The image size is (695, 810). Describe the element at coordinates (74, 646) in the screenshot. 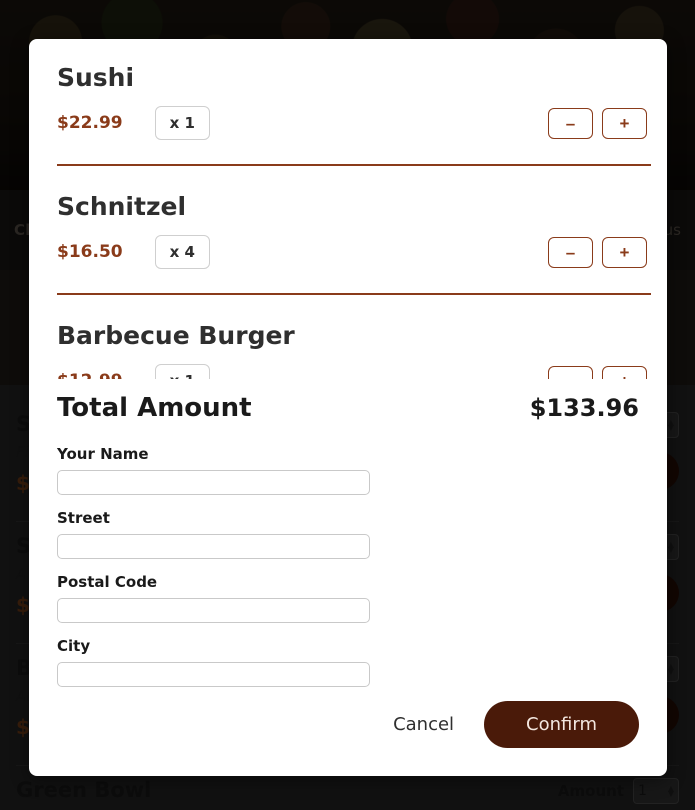

I see `field-label-city: City` at that location.